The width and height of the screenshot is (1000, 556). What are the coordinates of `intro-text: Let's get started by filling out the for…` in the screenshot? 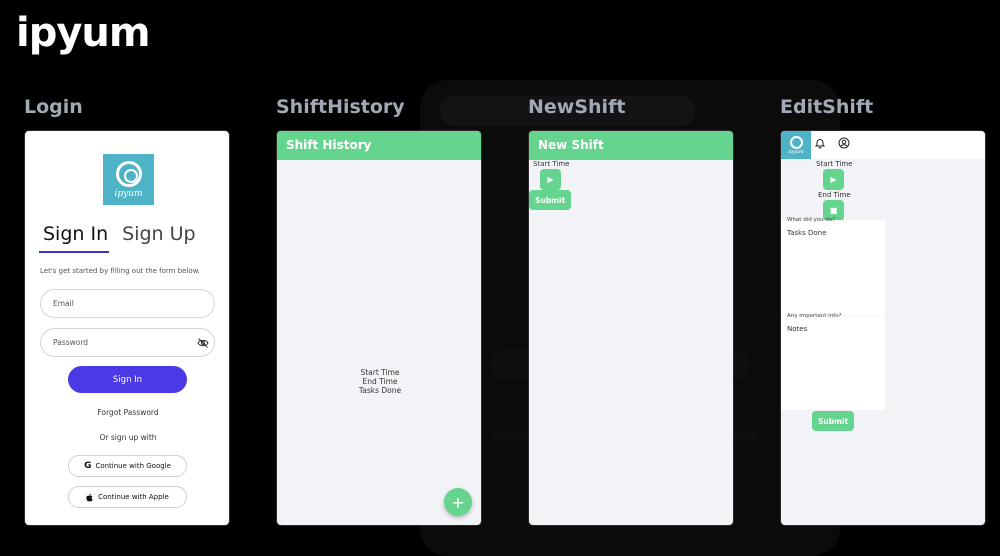 It's located at (120, 271).